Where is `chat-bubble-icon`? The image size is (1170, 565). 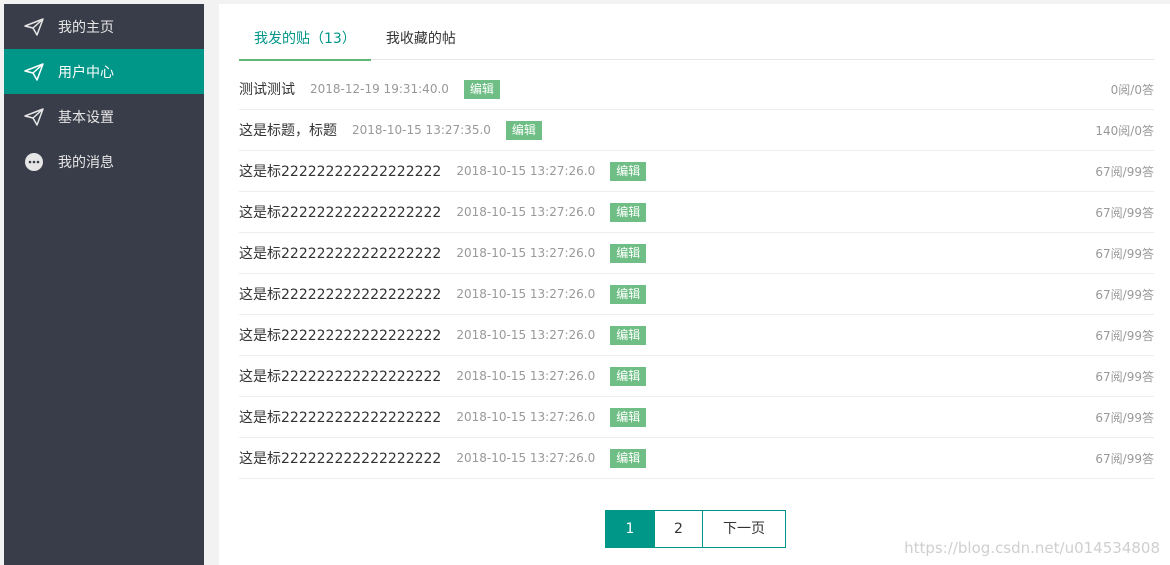
chat-bubble-icon is located at coordinates (34, 162).